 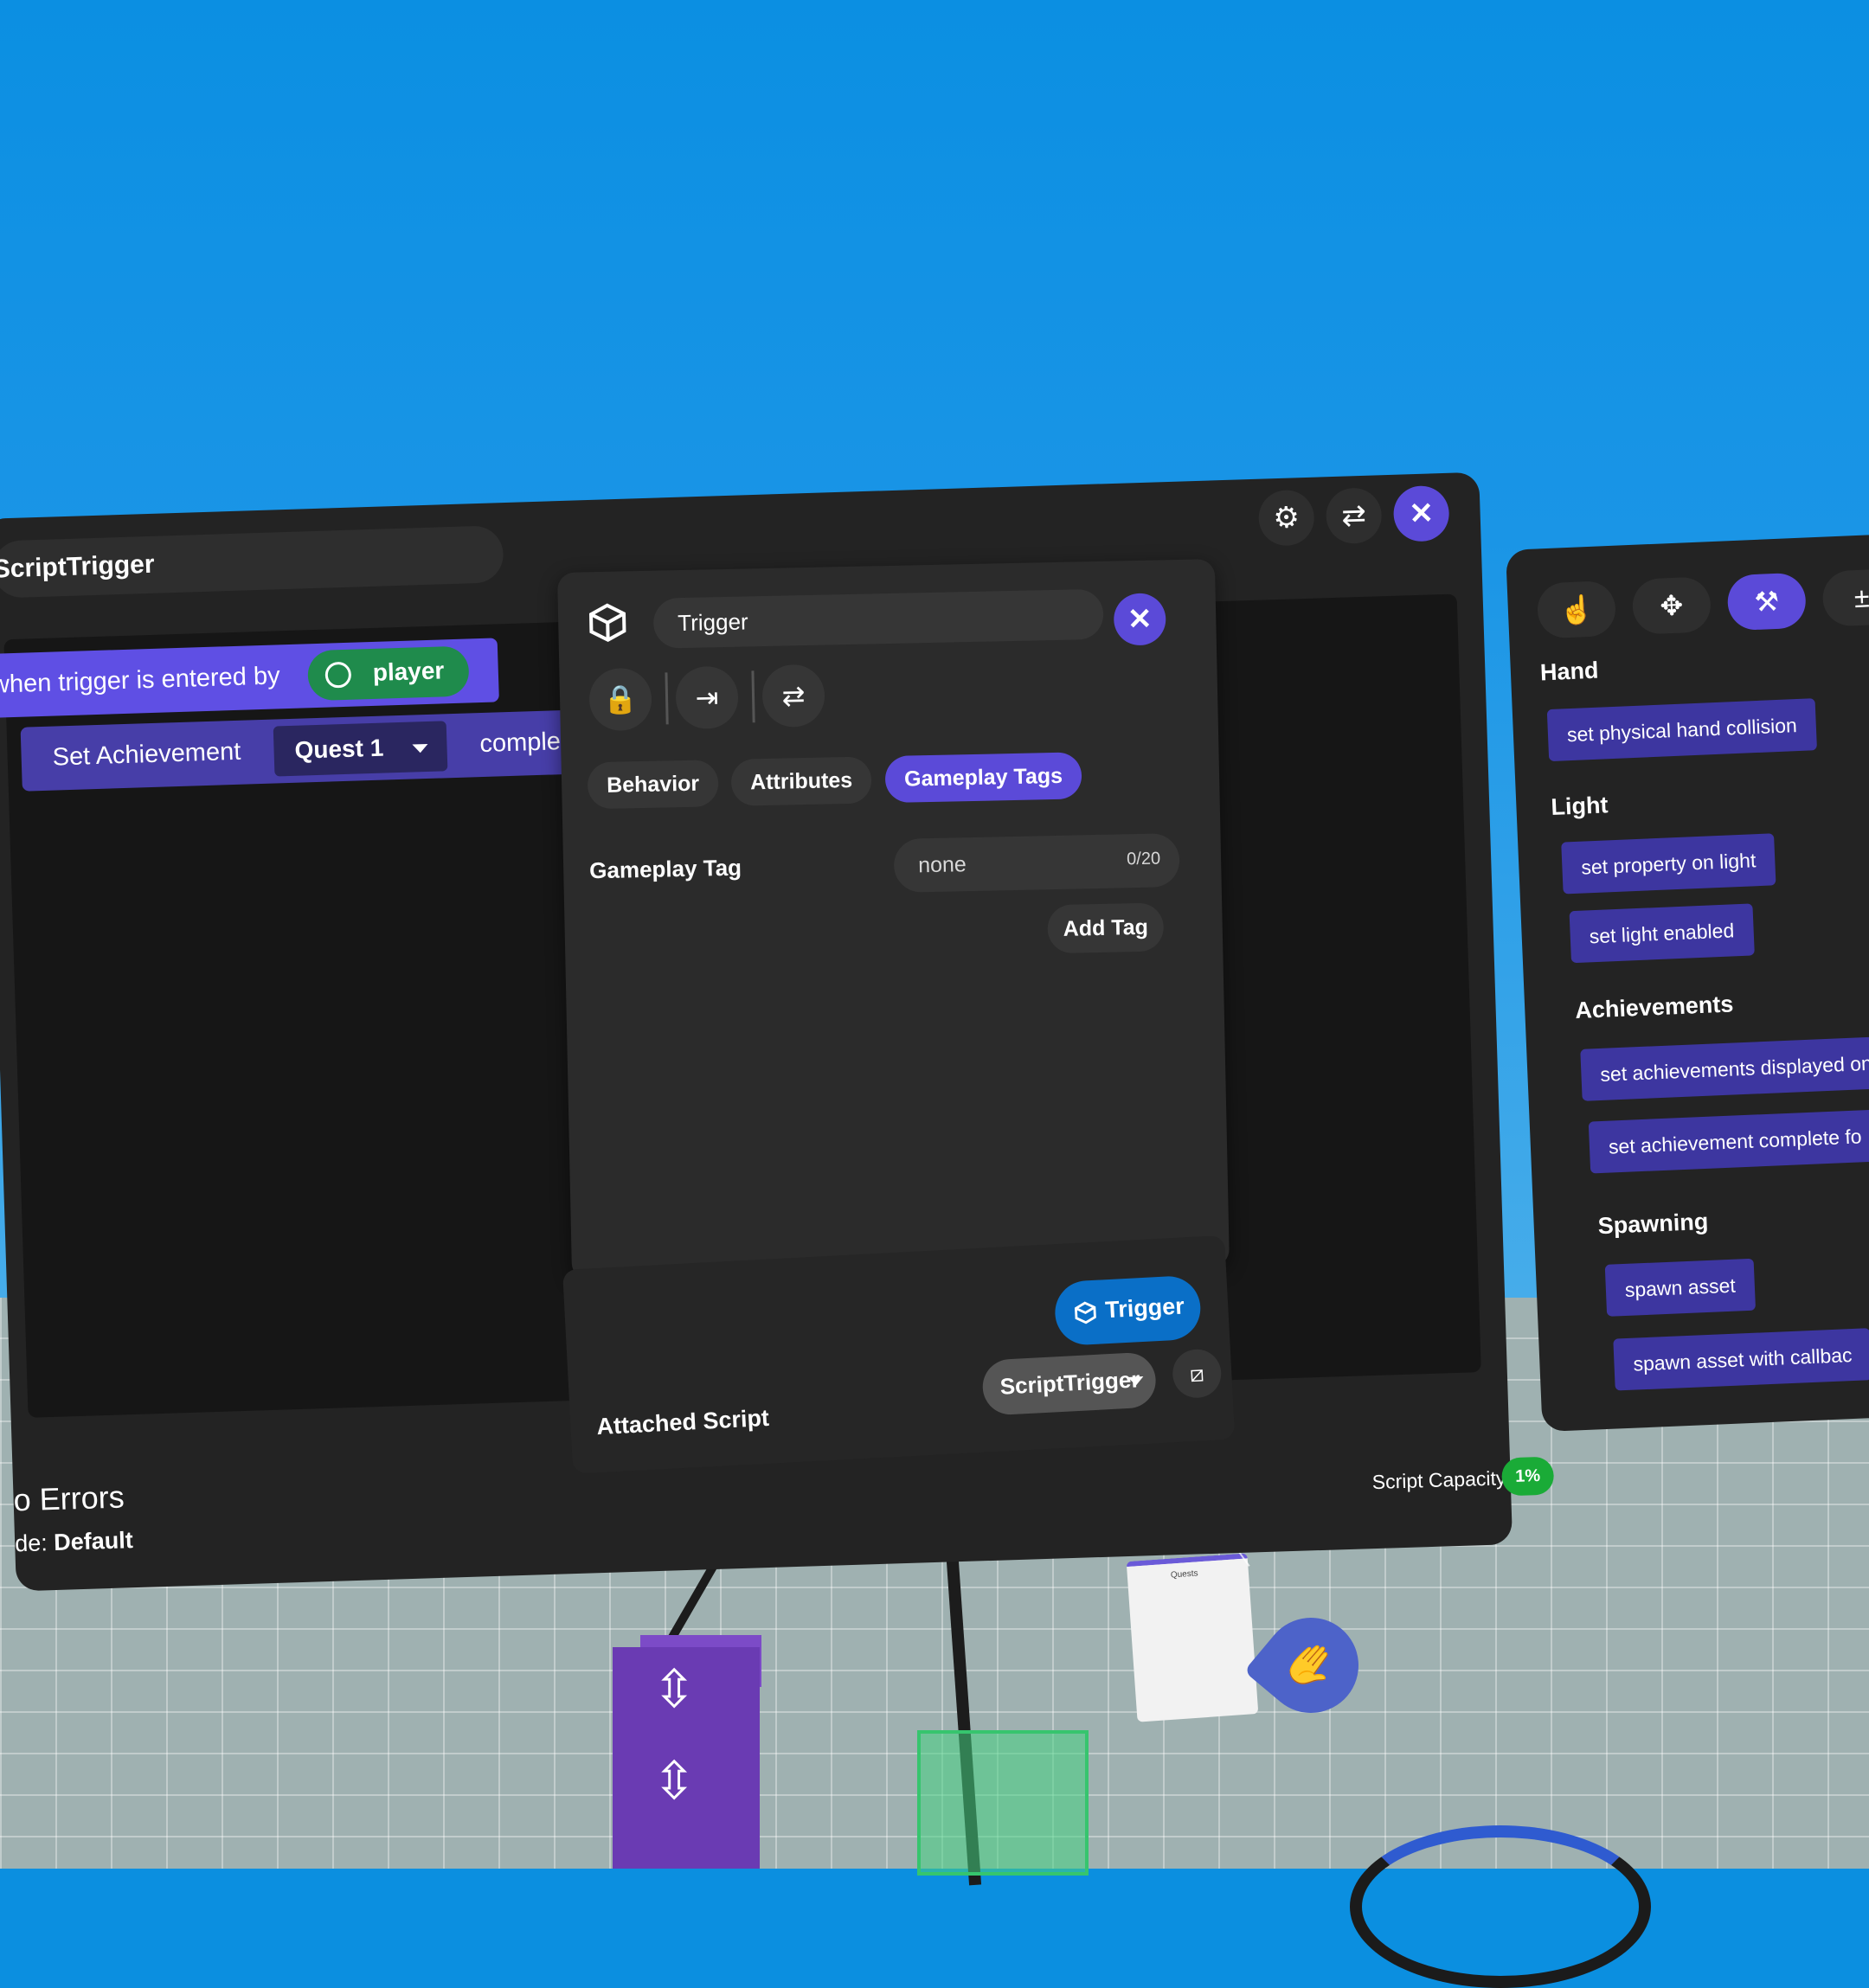 What do you see at coordinates (983, 777) in the screenshot?
I see `tab-gameplay-tags: Gameplay Tags` at bounding box center [983, 777].